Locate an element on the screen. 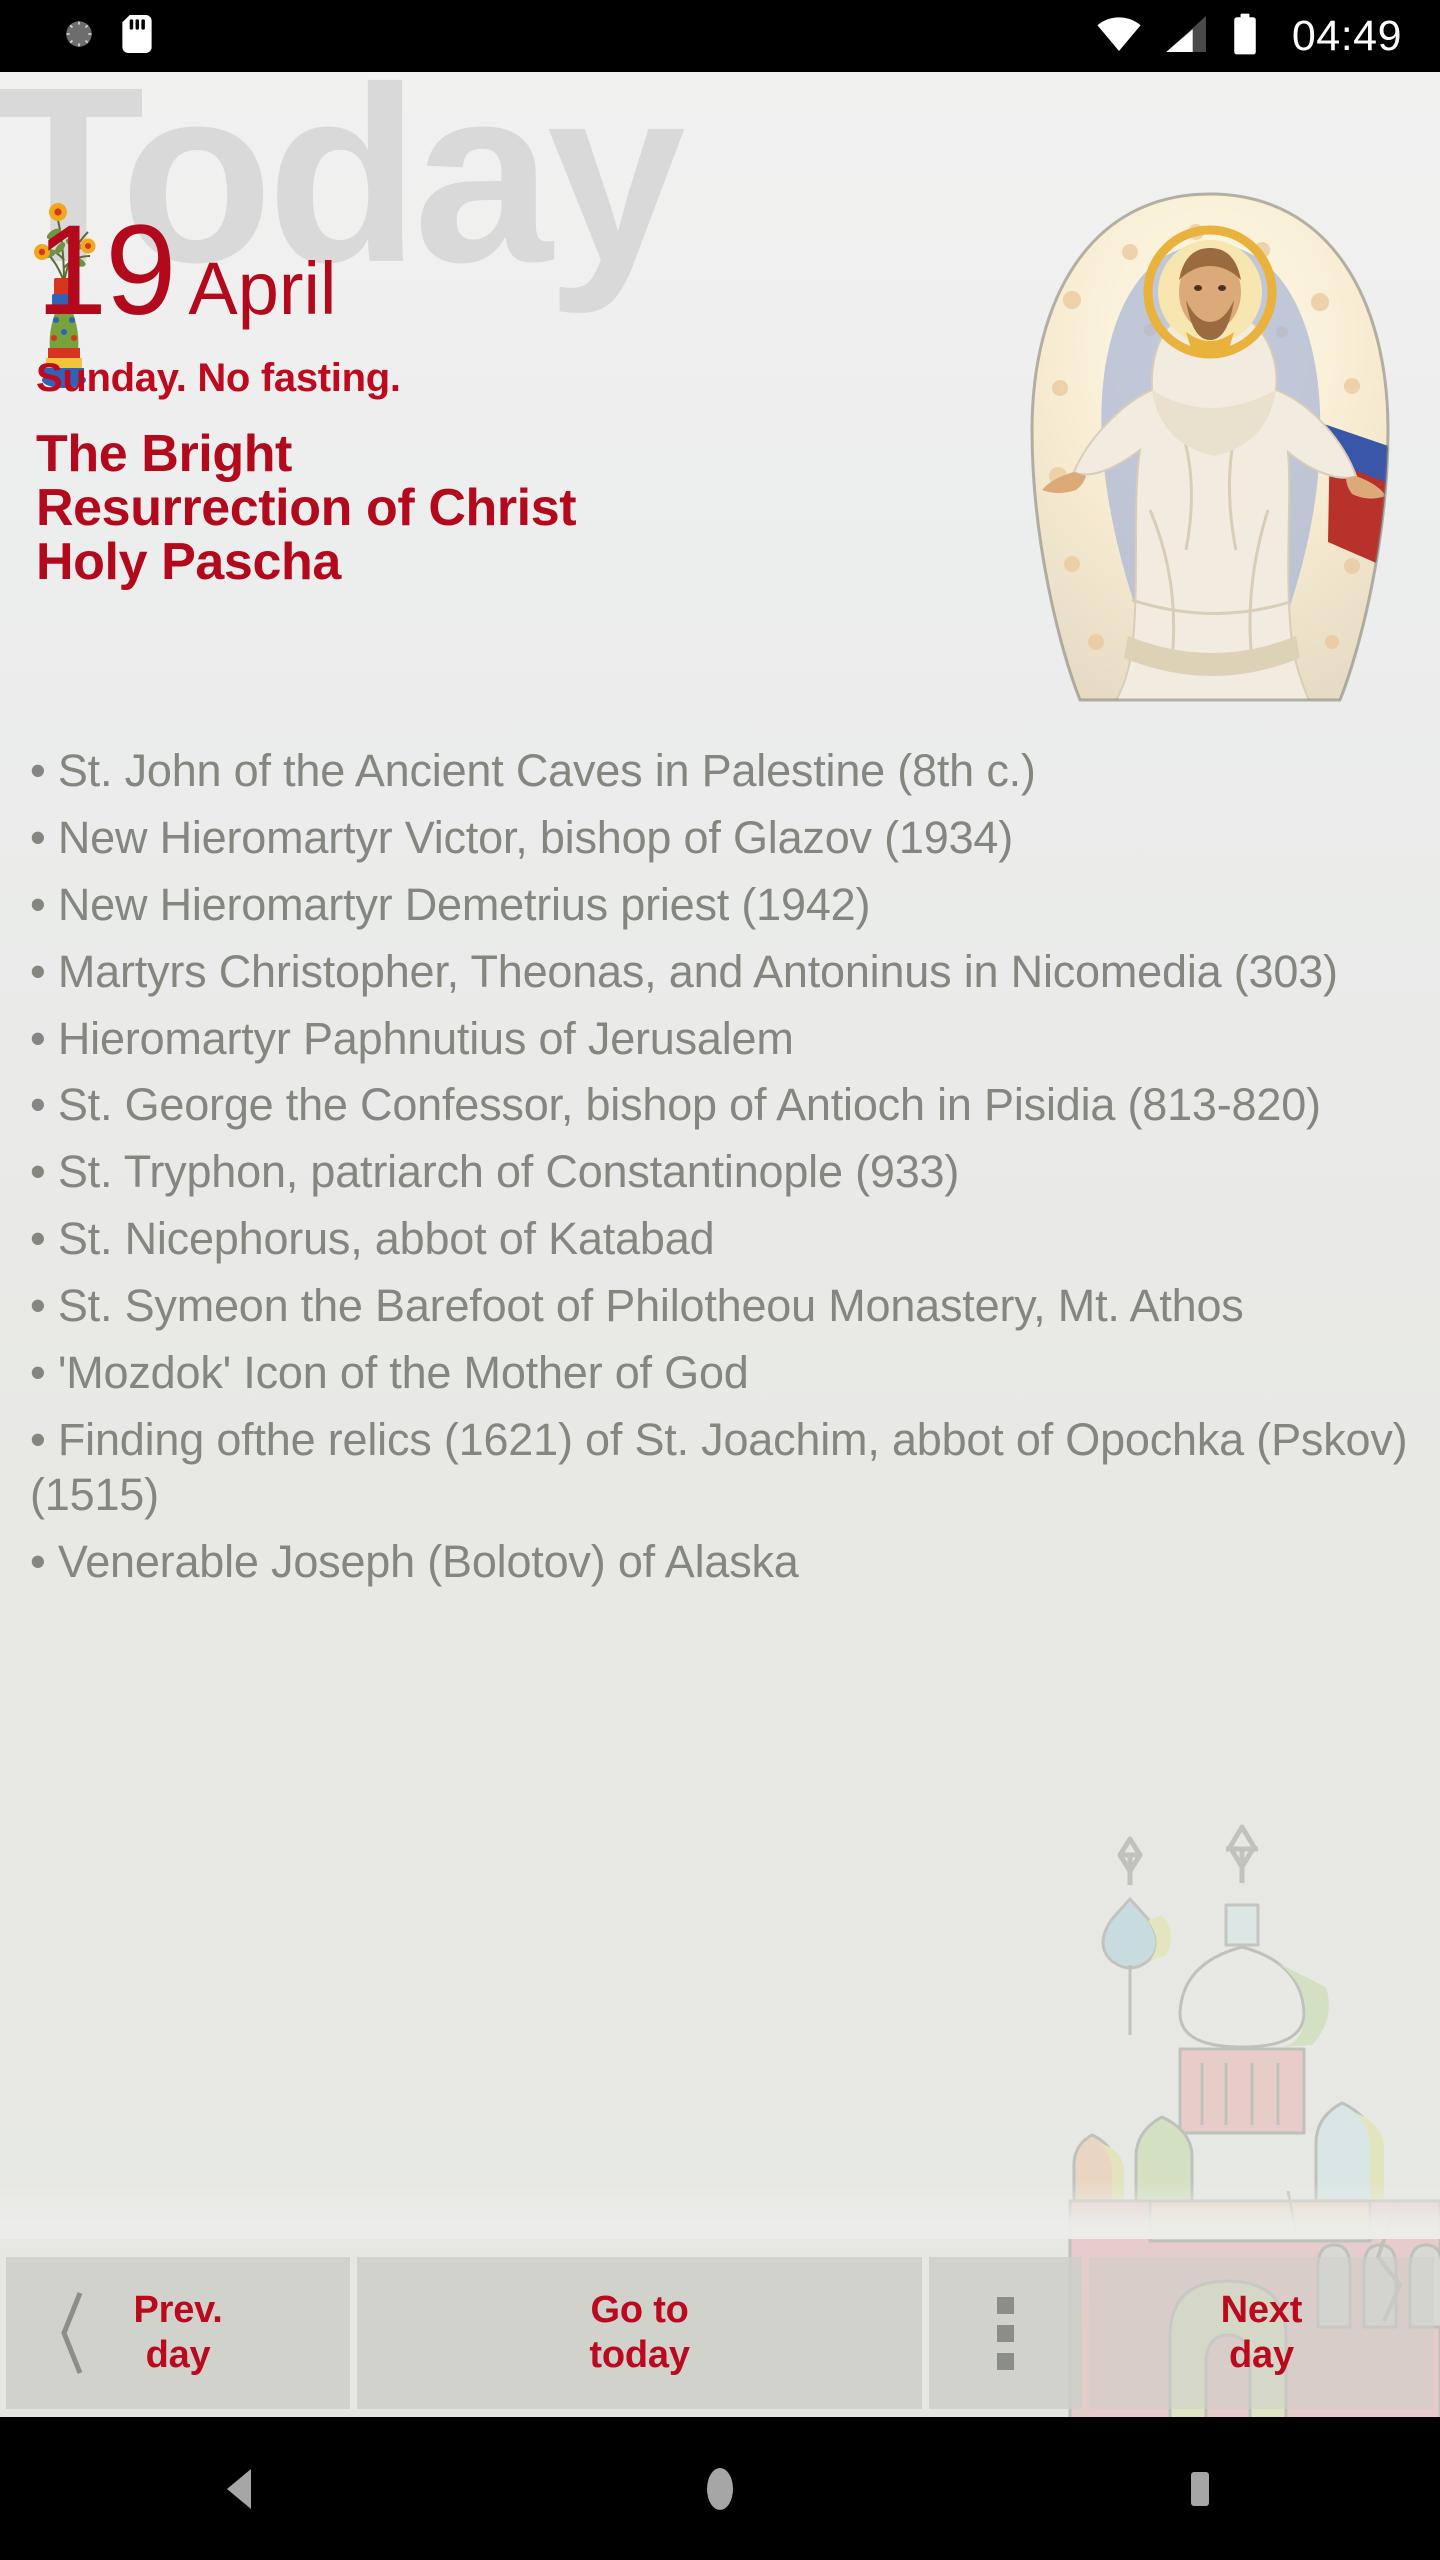  chevron-left-icon is located at coordinates (72, 2333).